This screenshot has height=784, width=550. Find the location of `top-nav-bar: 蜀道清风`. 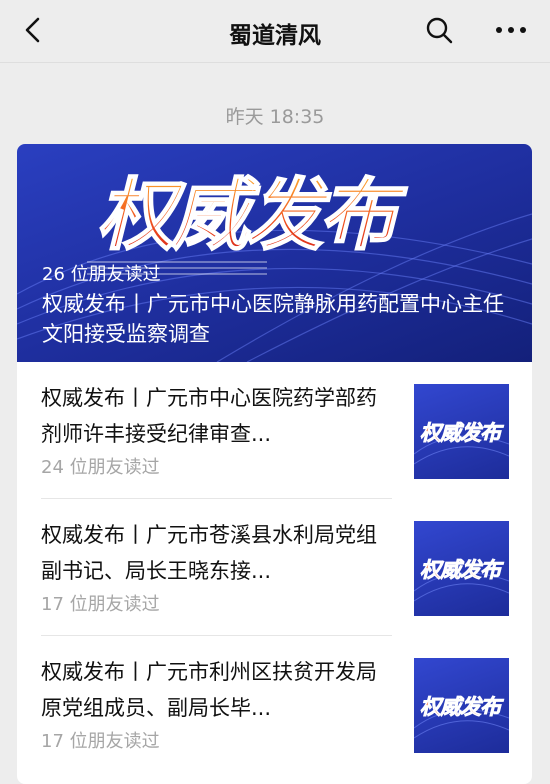

top-nav-bar: 蜀道清风 is located at coordinates (275, 31).